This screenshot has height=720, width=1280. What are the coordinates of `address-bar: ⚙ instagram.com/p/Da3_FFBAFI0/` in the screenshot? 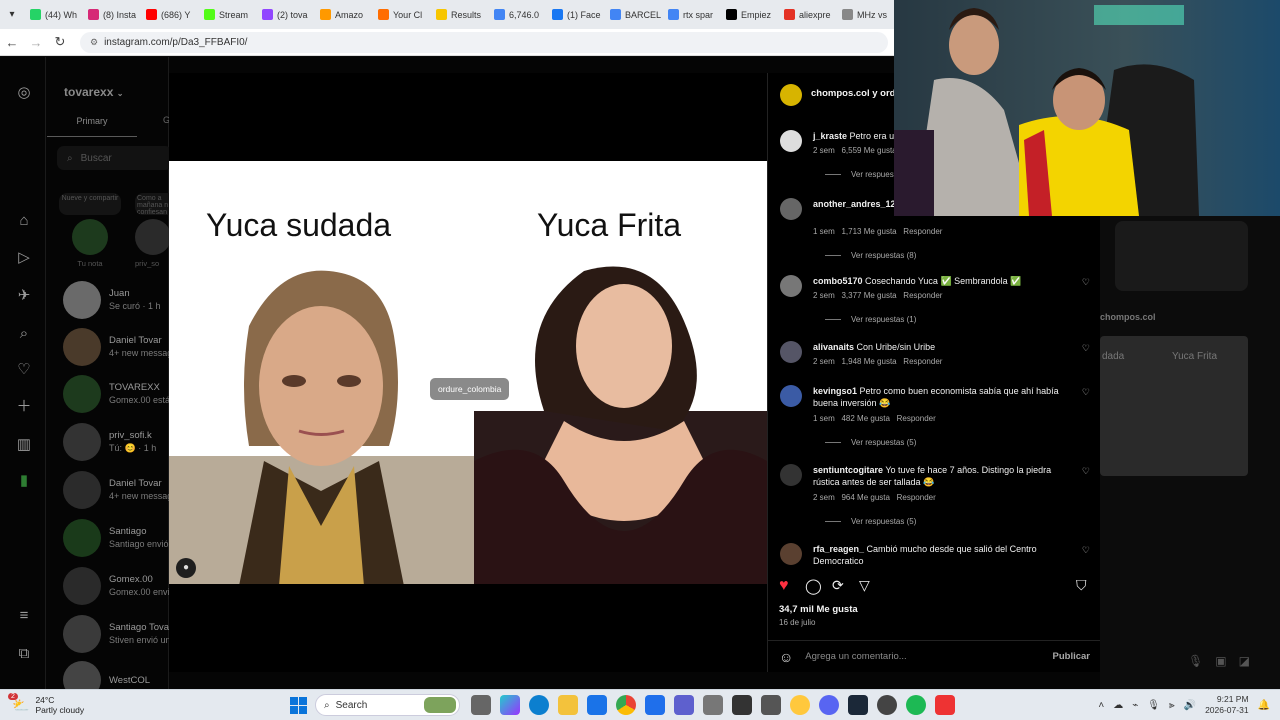 It's located at (484, 42).